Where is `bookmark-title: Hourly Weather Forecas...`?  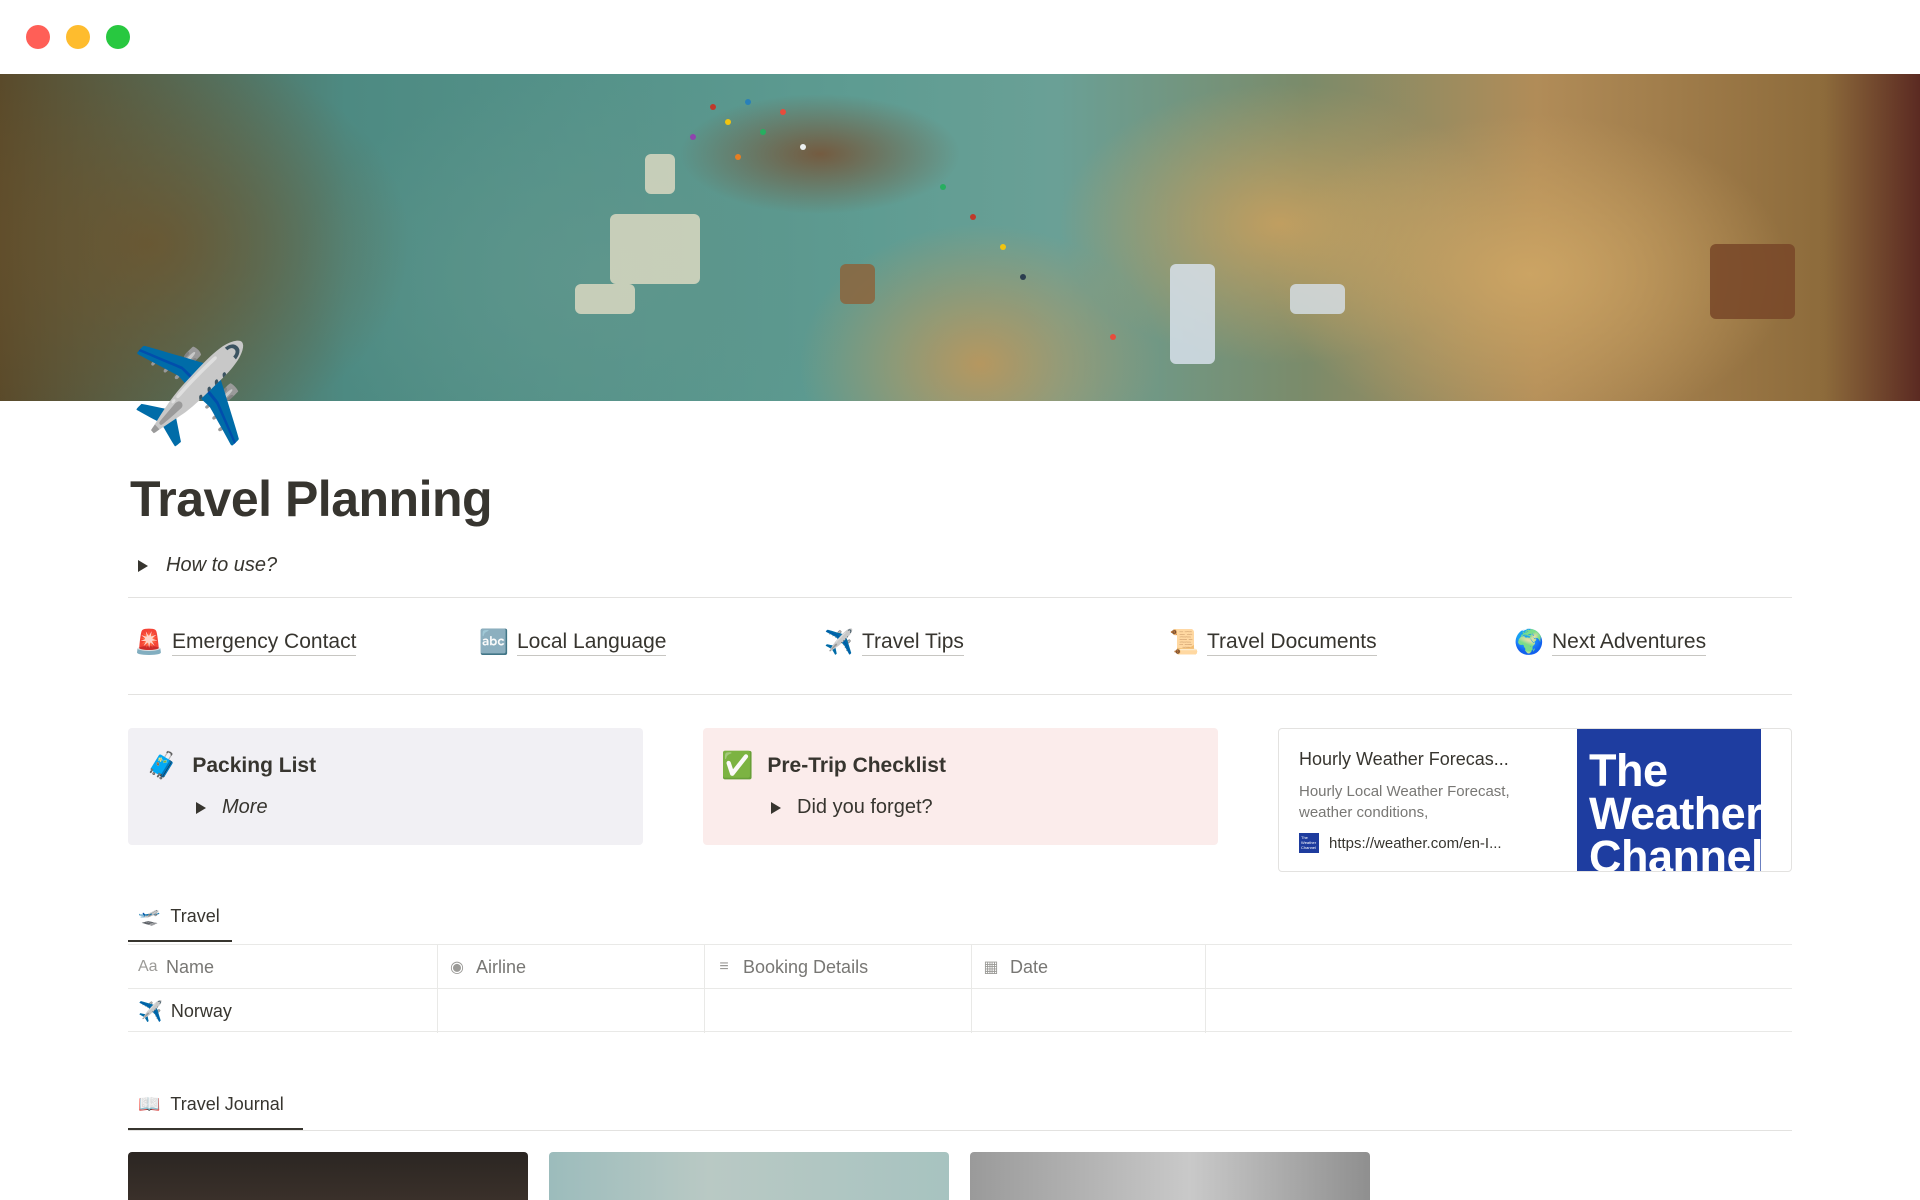
bookmark-title: Hourly Weather Forecas... is located at coordinates (1404, 759).